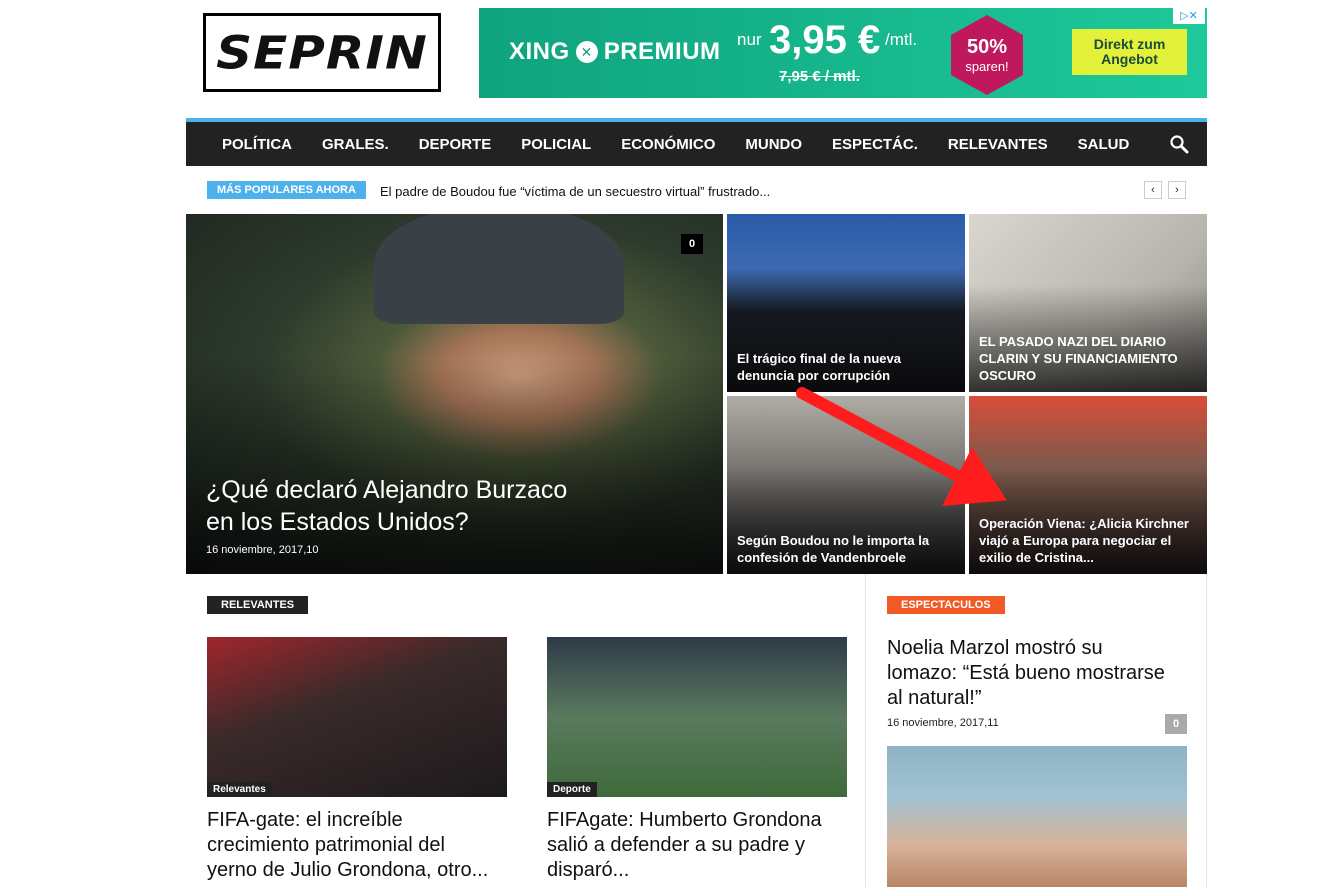 This screenshot has height=887, width=1333. What do you see at coordinates (337, 522) in the screenshot?
I see `title-line: en los Estados Unidos?` at bounding box center [337, 522].